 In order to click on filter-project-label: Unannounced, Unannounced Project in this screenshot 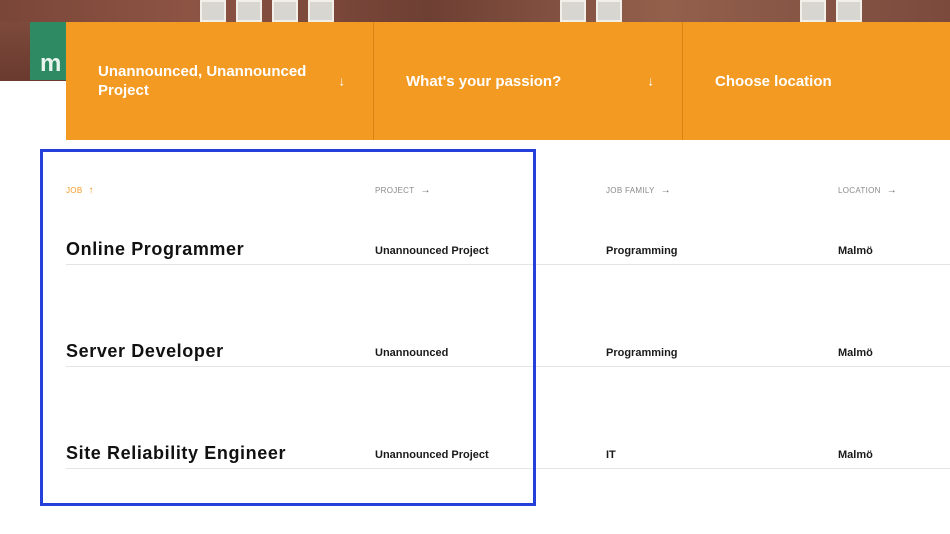, I will do `click(202, 81)`.